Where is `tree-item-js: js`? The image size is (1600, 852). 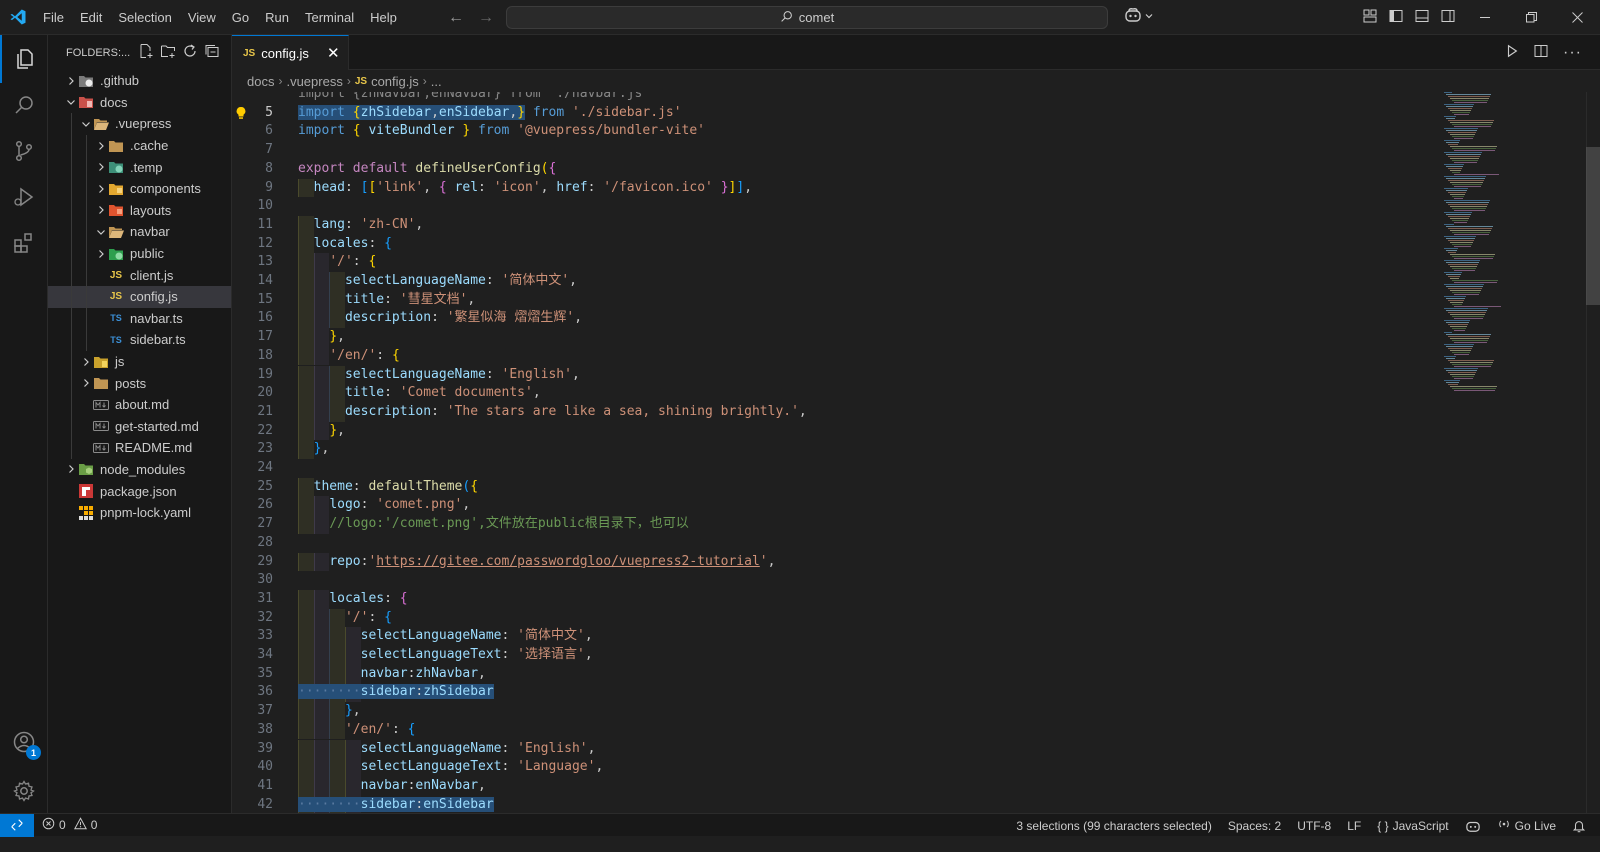 tree-item-js: js is located at coordinates (139, 361).